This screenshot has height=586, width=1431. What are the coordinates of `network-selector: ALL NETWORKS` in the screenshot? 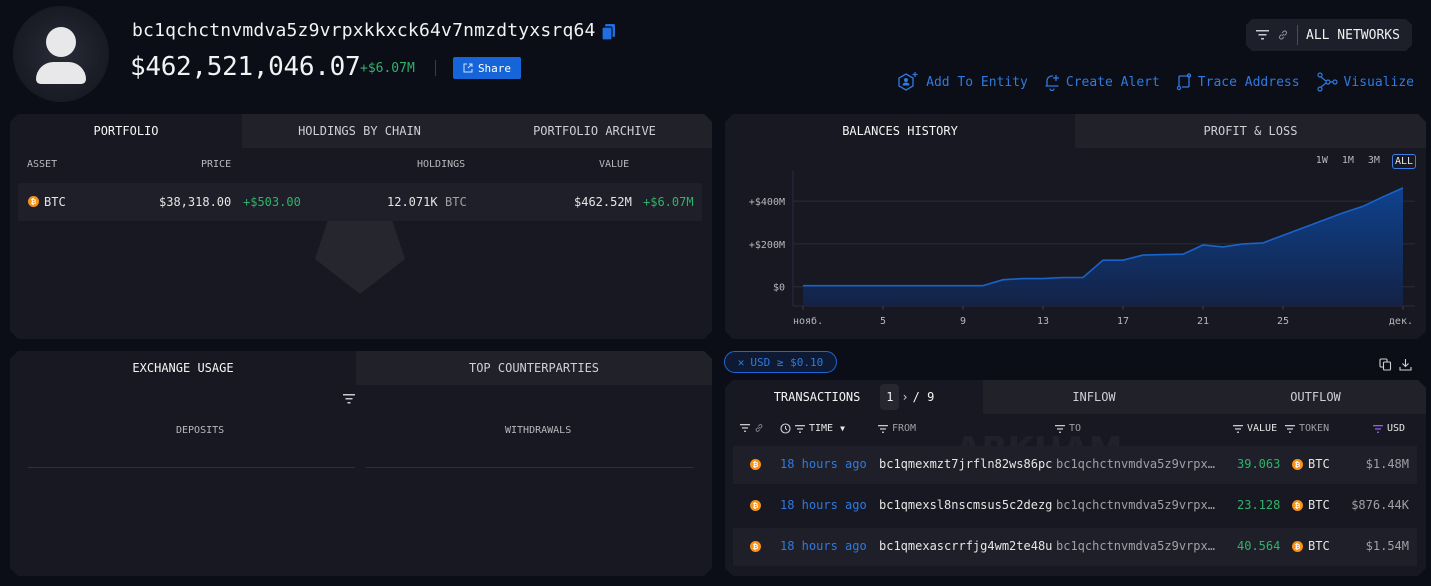 It's located at (1329, 35).